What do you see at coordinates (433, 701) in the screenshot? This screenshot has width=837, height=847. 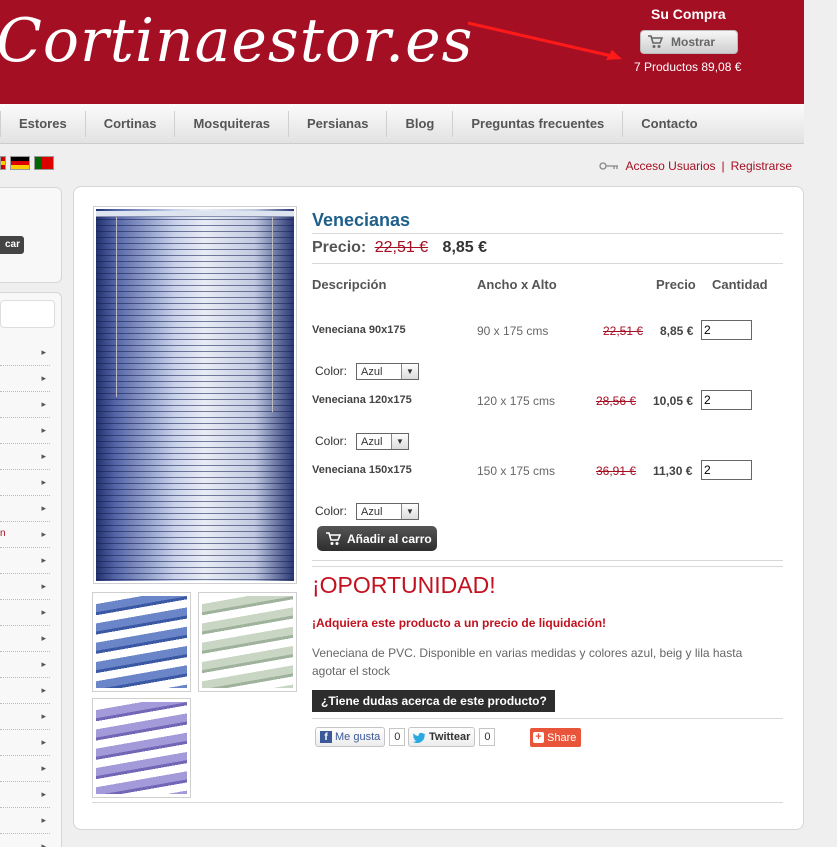 I see `product-question-button: ¿Tiene dudas acerca de este producto?` at bounding box center [433, 701].